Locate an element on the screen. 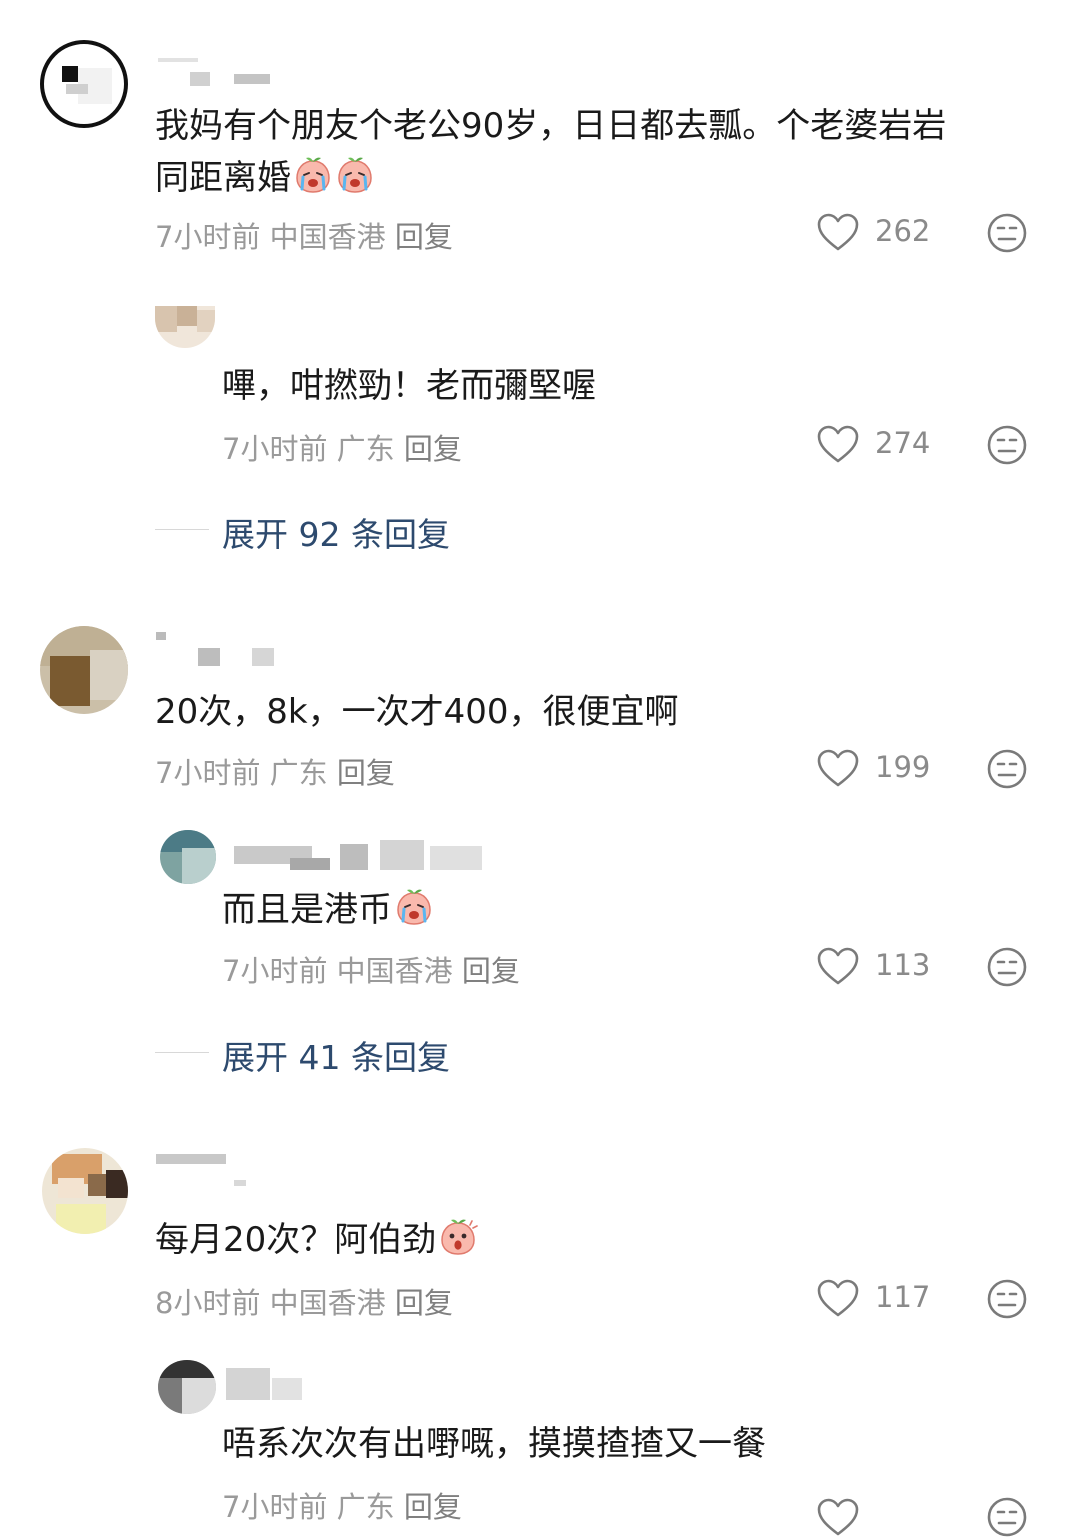 The width and height of the screenshot is (1080, 1538). comment-text-continued: 同距离婚 is located at coordinates (265, 178).